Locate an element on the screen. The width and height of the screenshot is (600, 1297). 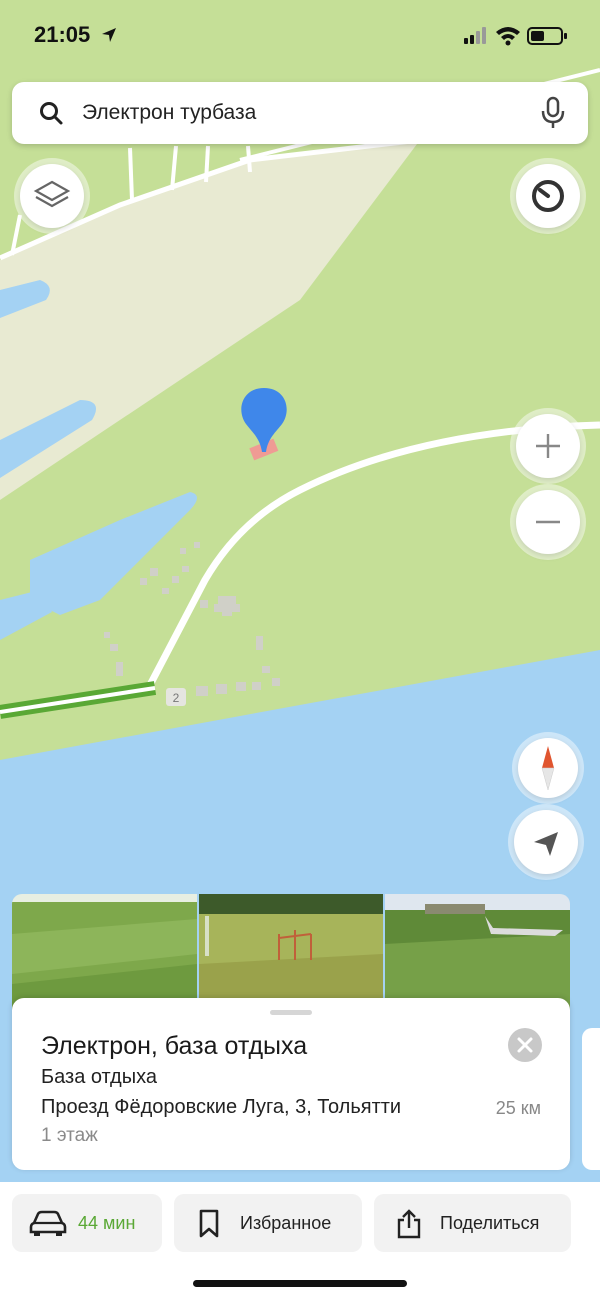
zoom-in-button is located at coordinates (548, 446).